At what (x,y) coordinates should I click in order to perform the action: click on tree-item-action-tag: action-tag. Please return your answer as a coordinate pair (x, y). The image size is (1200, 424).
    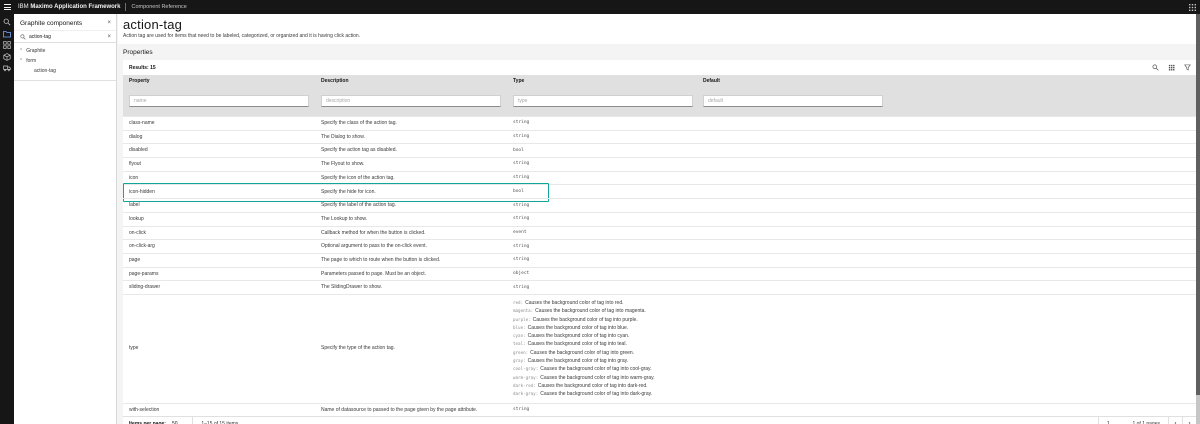
    Looking at the image, I should click on (65, 71).